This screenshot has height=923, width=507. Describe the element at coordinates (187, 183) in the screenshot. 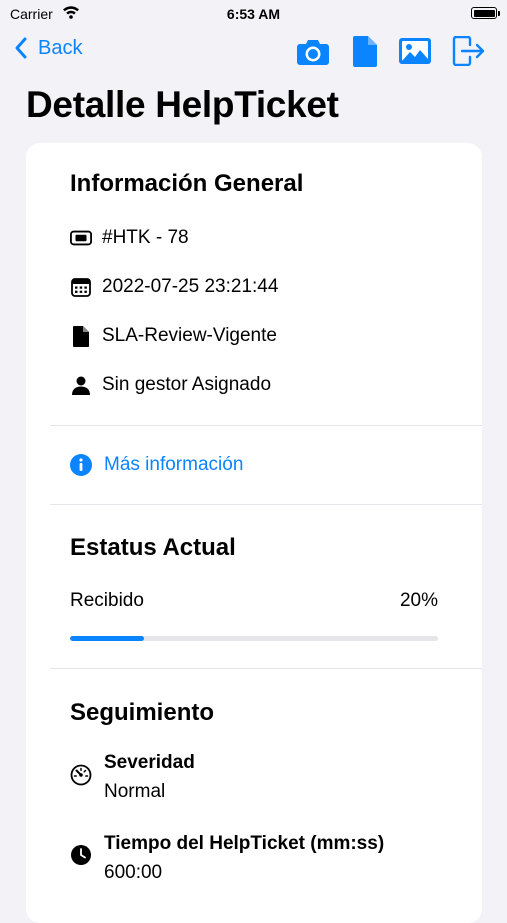

I see `general-info-title: Información General` at that location.